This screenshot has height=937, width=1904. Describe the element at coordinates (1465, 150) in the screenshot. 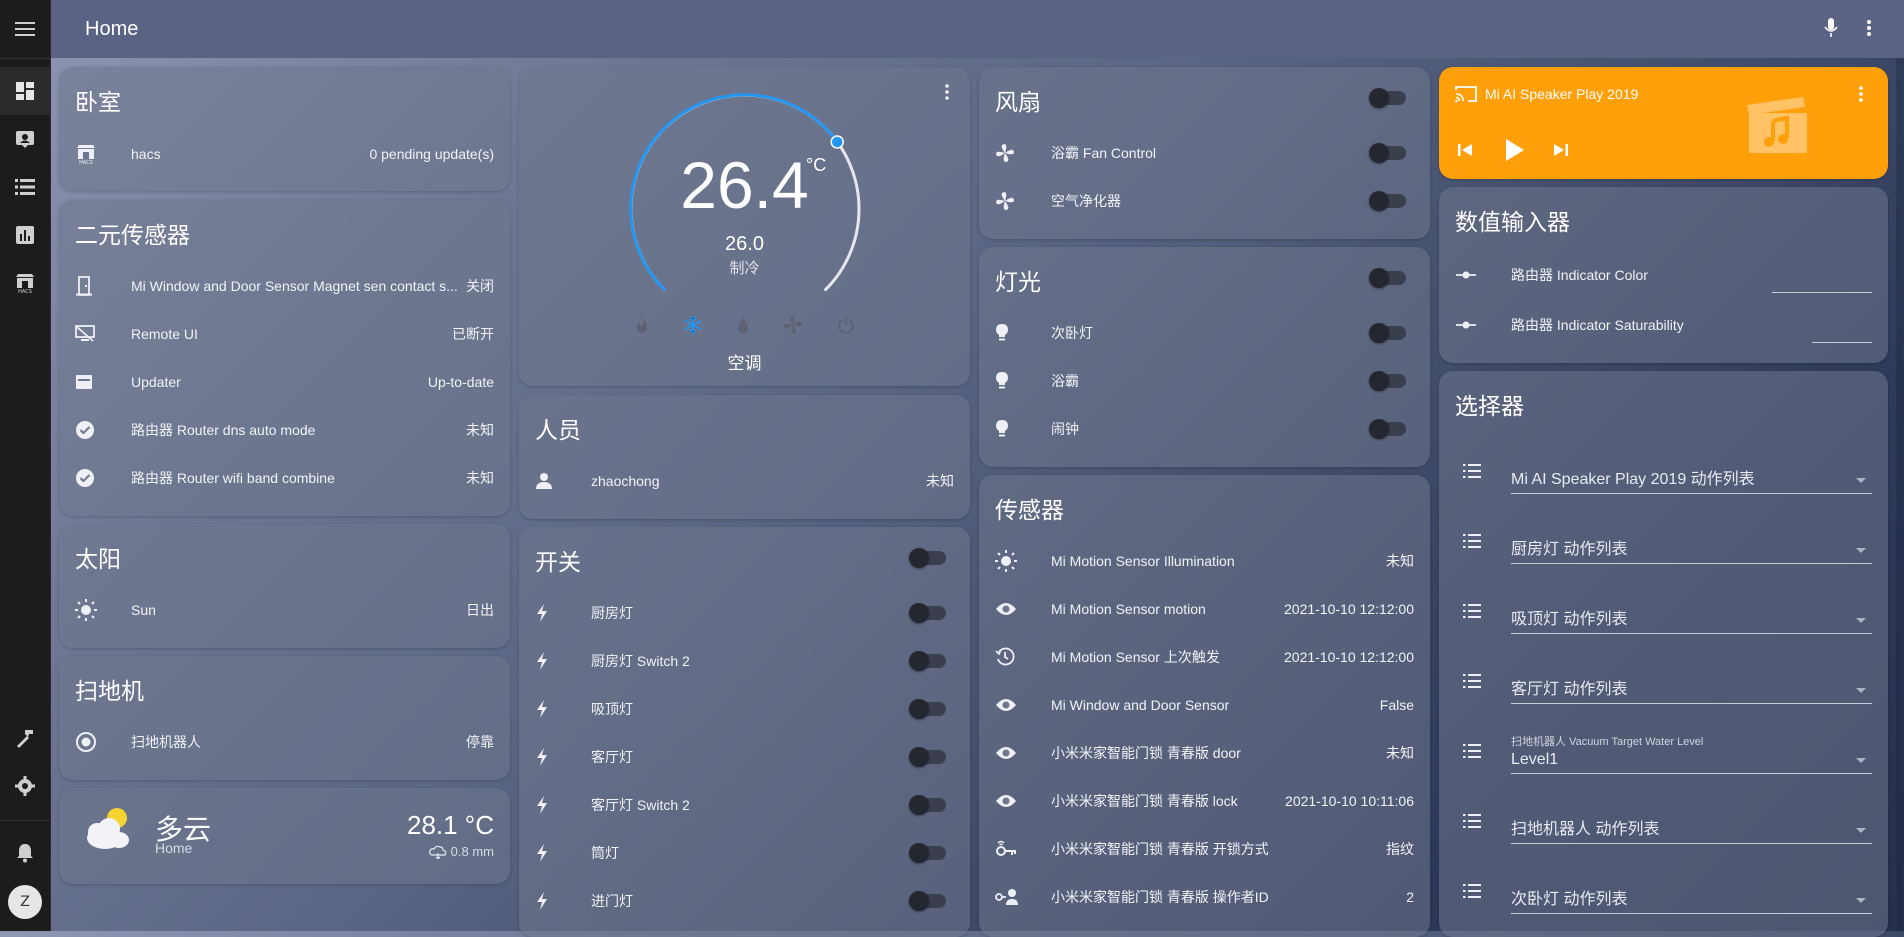

I see `skip-previous-icon` at that location.